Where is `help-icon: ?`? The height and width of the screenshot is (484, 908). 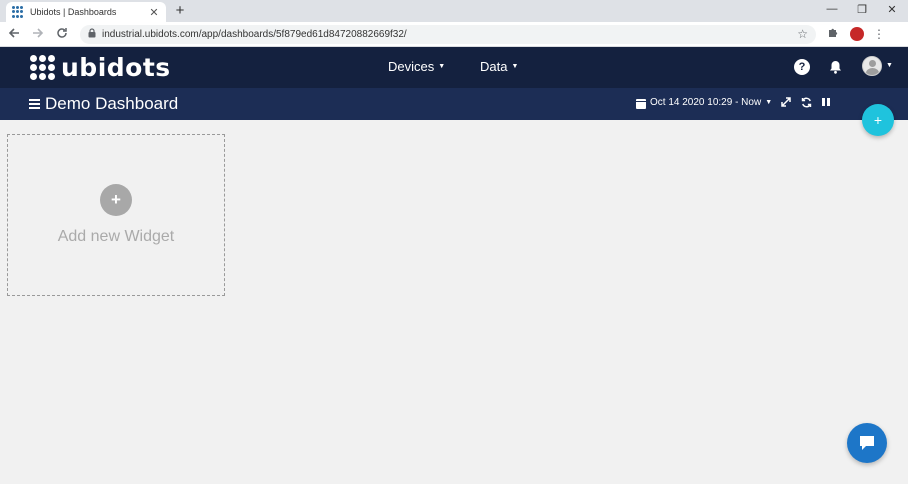 help-icon: ? is located at coordinates (802, 67).